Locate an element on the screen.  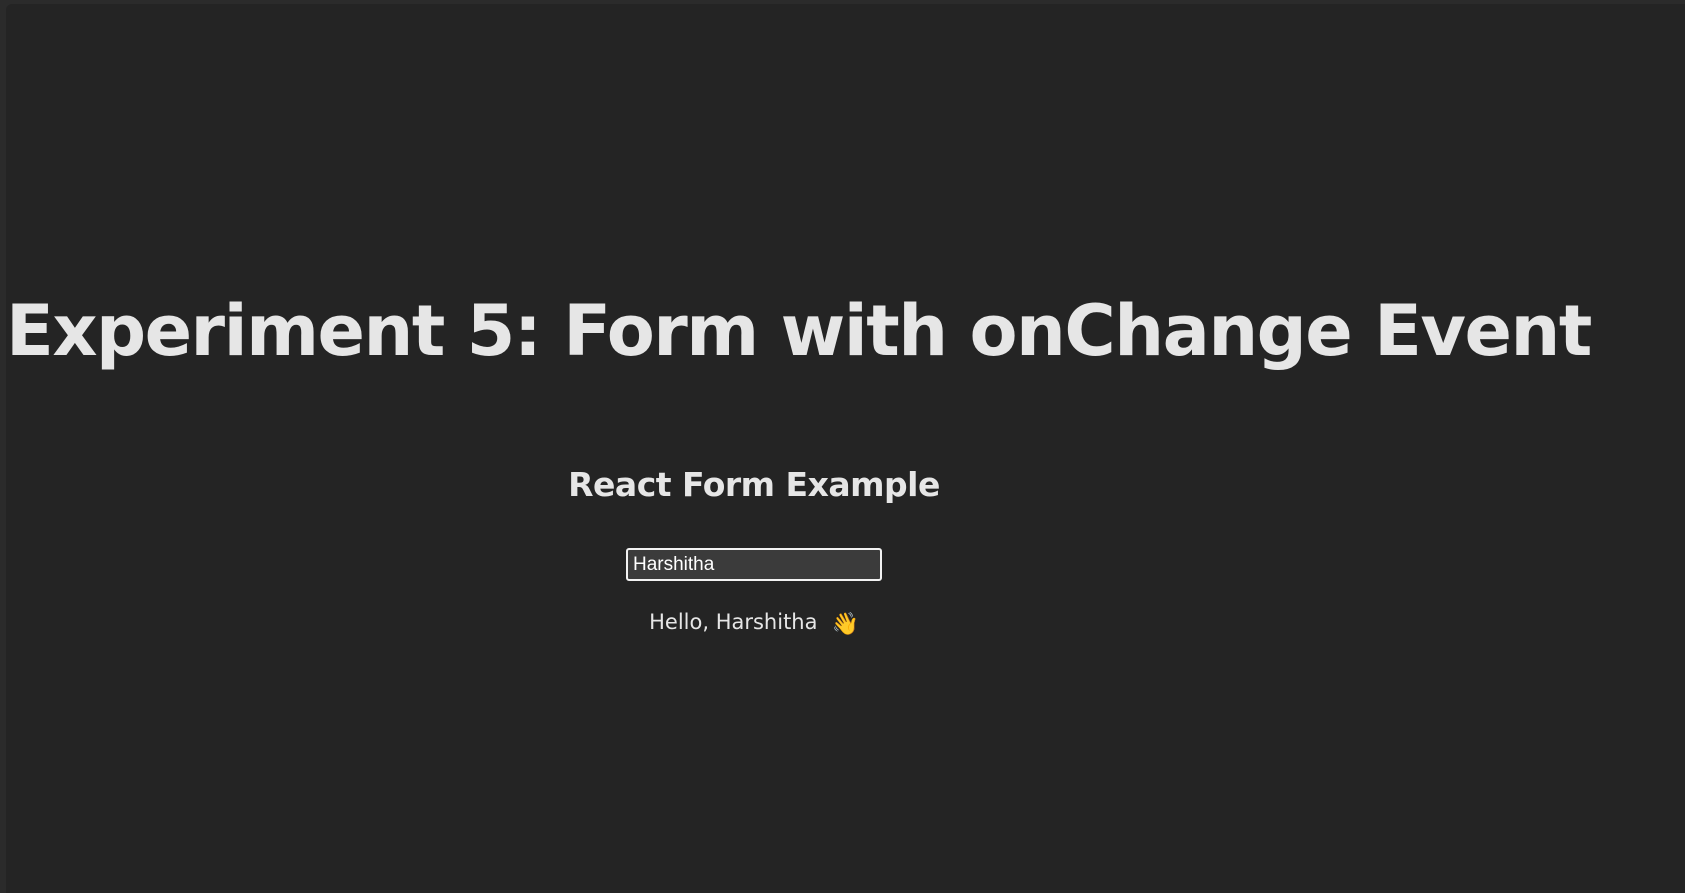
form-heading: React Form Example is located at coordinates (754, 484).